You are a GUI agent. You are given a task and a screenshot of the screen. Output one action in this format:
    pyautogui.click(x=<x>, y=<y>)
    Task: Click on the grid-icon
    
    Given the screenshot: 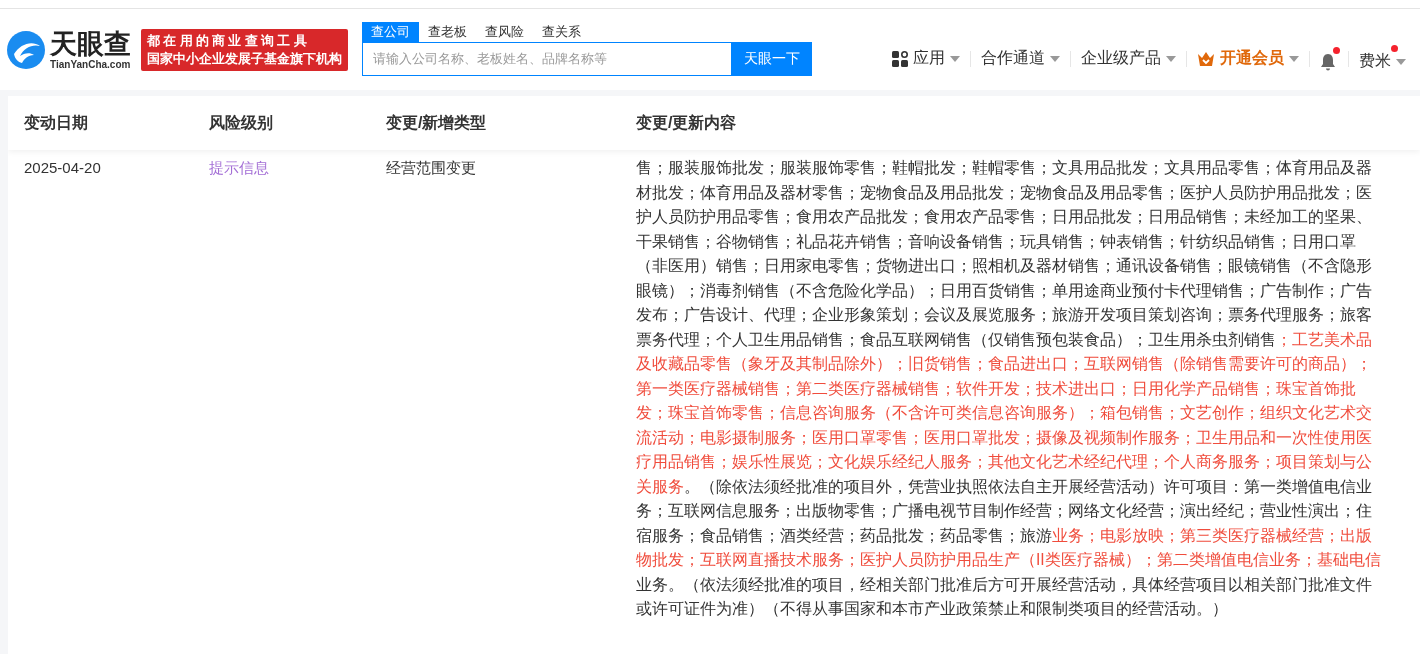 What is the action you would take?
    pyautogui.click(x=900, y=58)
    